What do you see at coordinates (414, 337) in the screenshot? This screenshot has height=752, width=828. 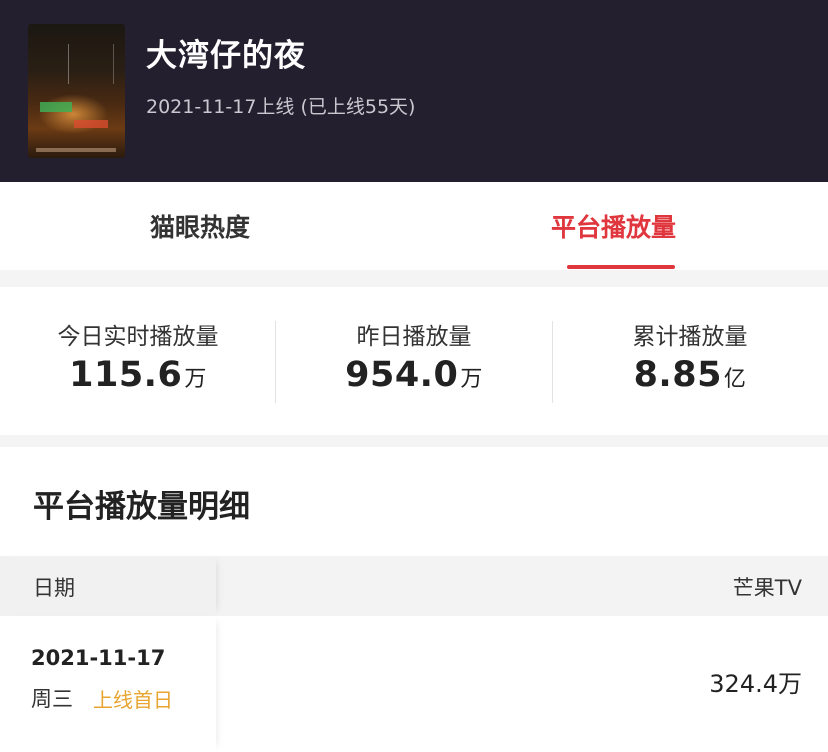 I see `stat-yesterday-label: 昨日播放量` at bounding box center [414, 337].